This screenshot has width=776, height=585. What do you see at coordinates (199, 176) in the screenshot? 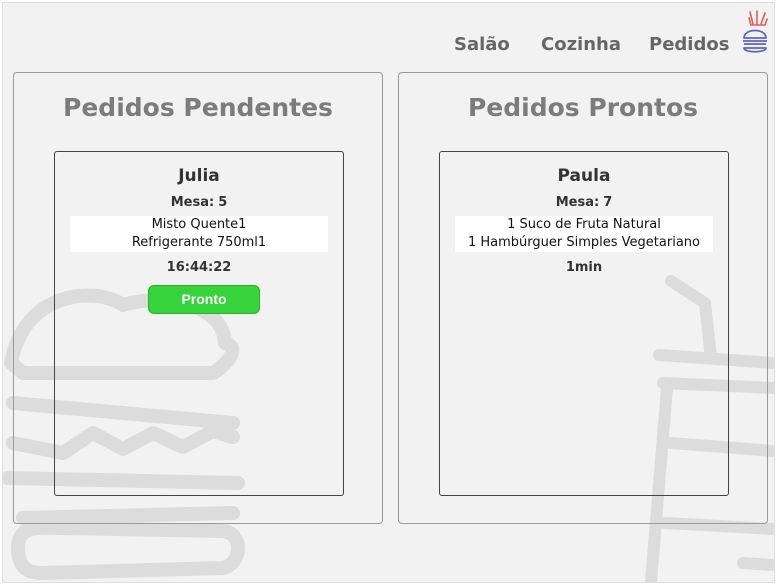
I see `customer-name: Julia` at bounding box center [199, 176].